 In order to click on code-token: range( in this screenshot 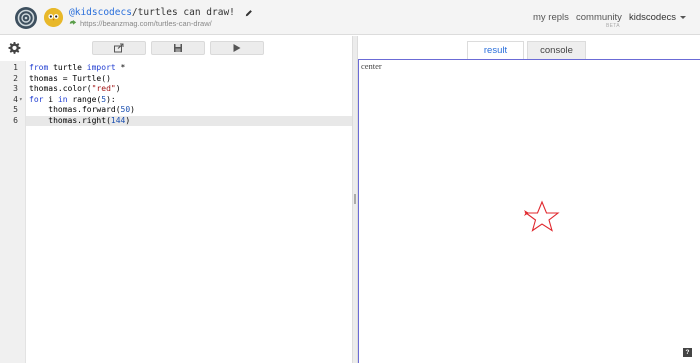, I will do `click(84, 99)`.